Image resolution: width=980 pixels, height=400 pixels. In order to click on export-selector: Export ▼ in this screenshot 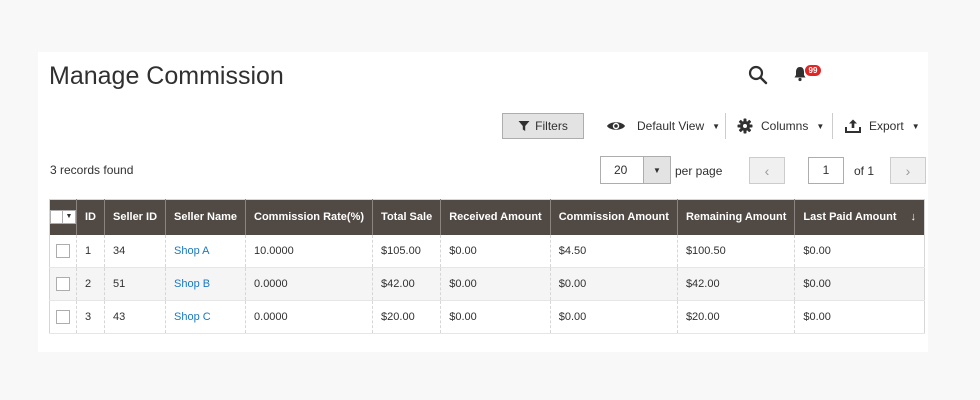, I will do `click(882, 126)`.